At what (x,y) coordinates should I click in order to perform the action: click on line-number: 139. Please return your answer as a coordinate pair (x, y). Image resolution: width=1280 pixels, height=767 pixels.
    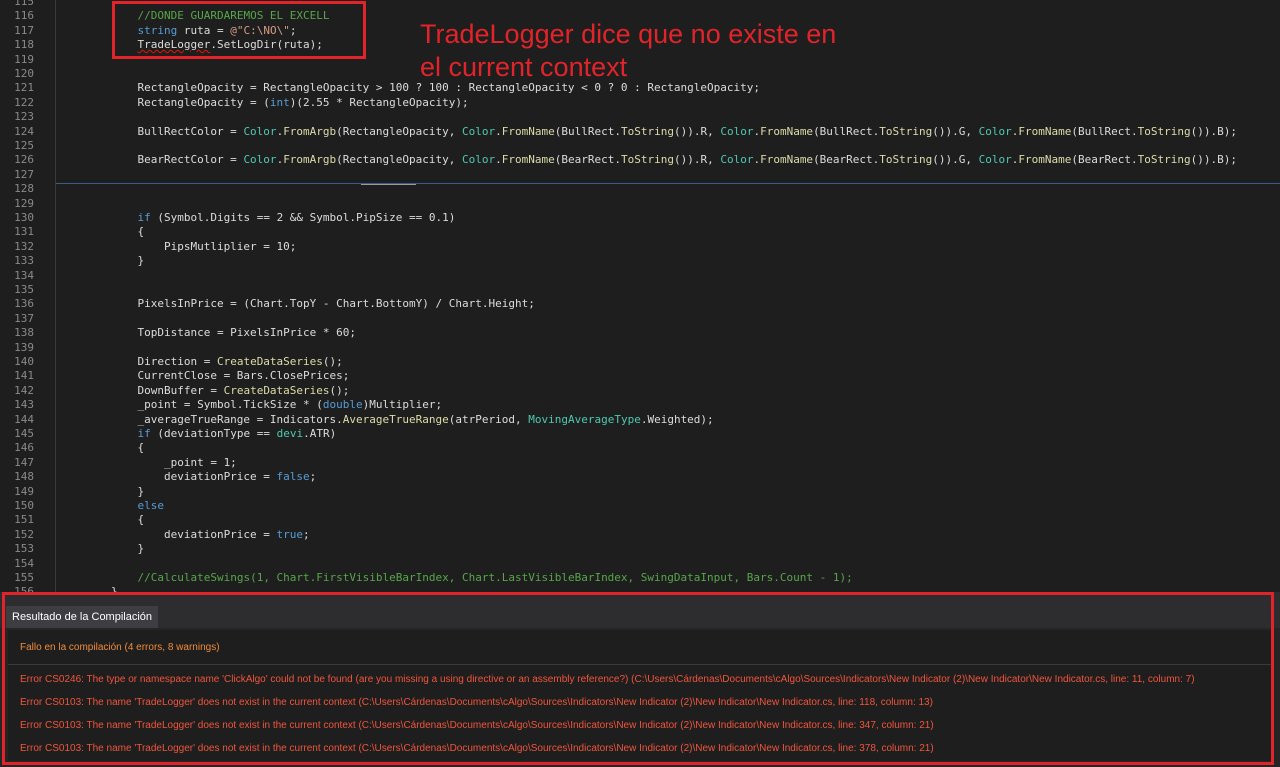
    Looking at the image, I should click on (24, 347).